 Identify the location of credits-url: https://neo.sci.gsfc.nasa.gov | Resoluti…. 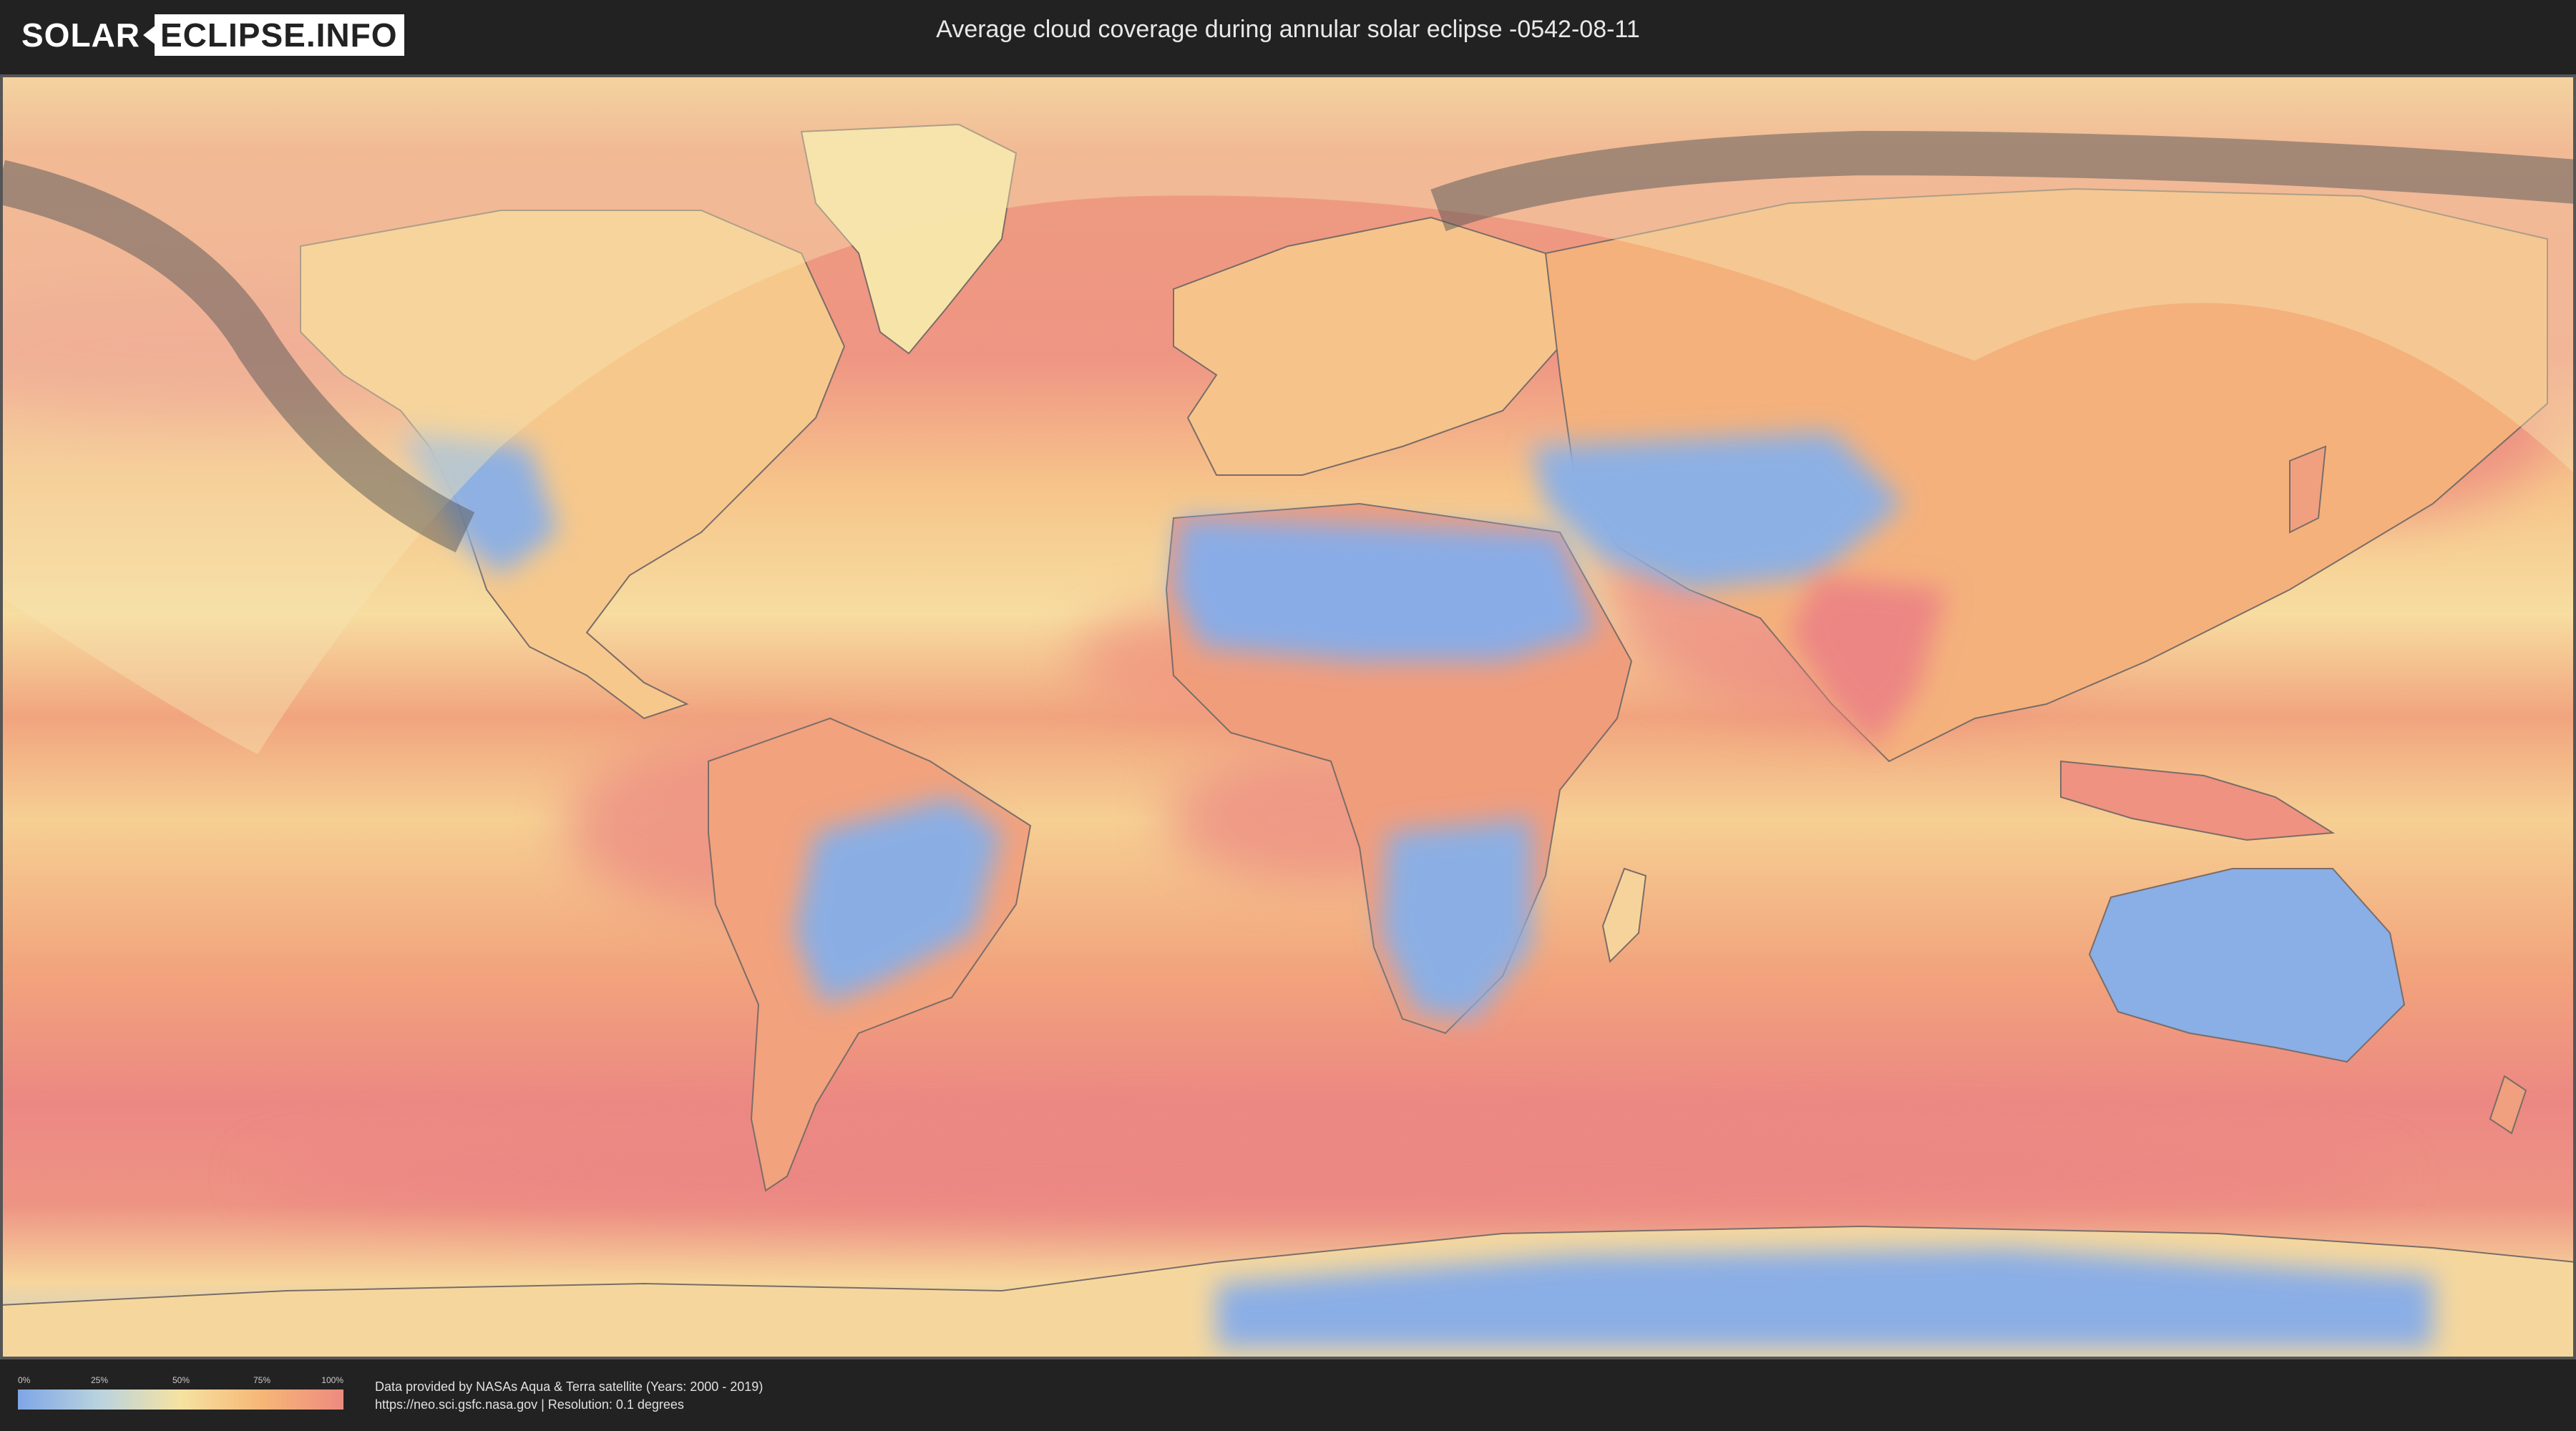
(569, 1405).